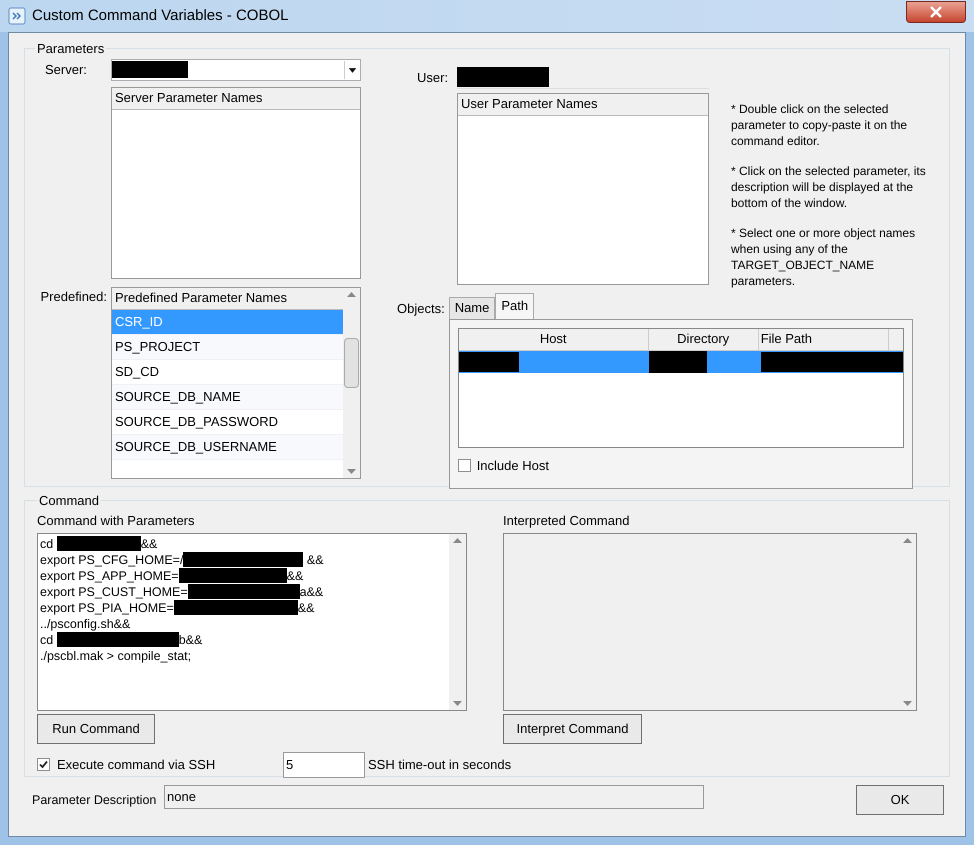  What do you see at coordinates (823, 339) in the screenshot?
I see `column-header: File Path` at bounding box center [823, 339].